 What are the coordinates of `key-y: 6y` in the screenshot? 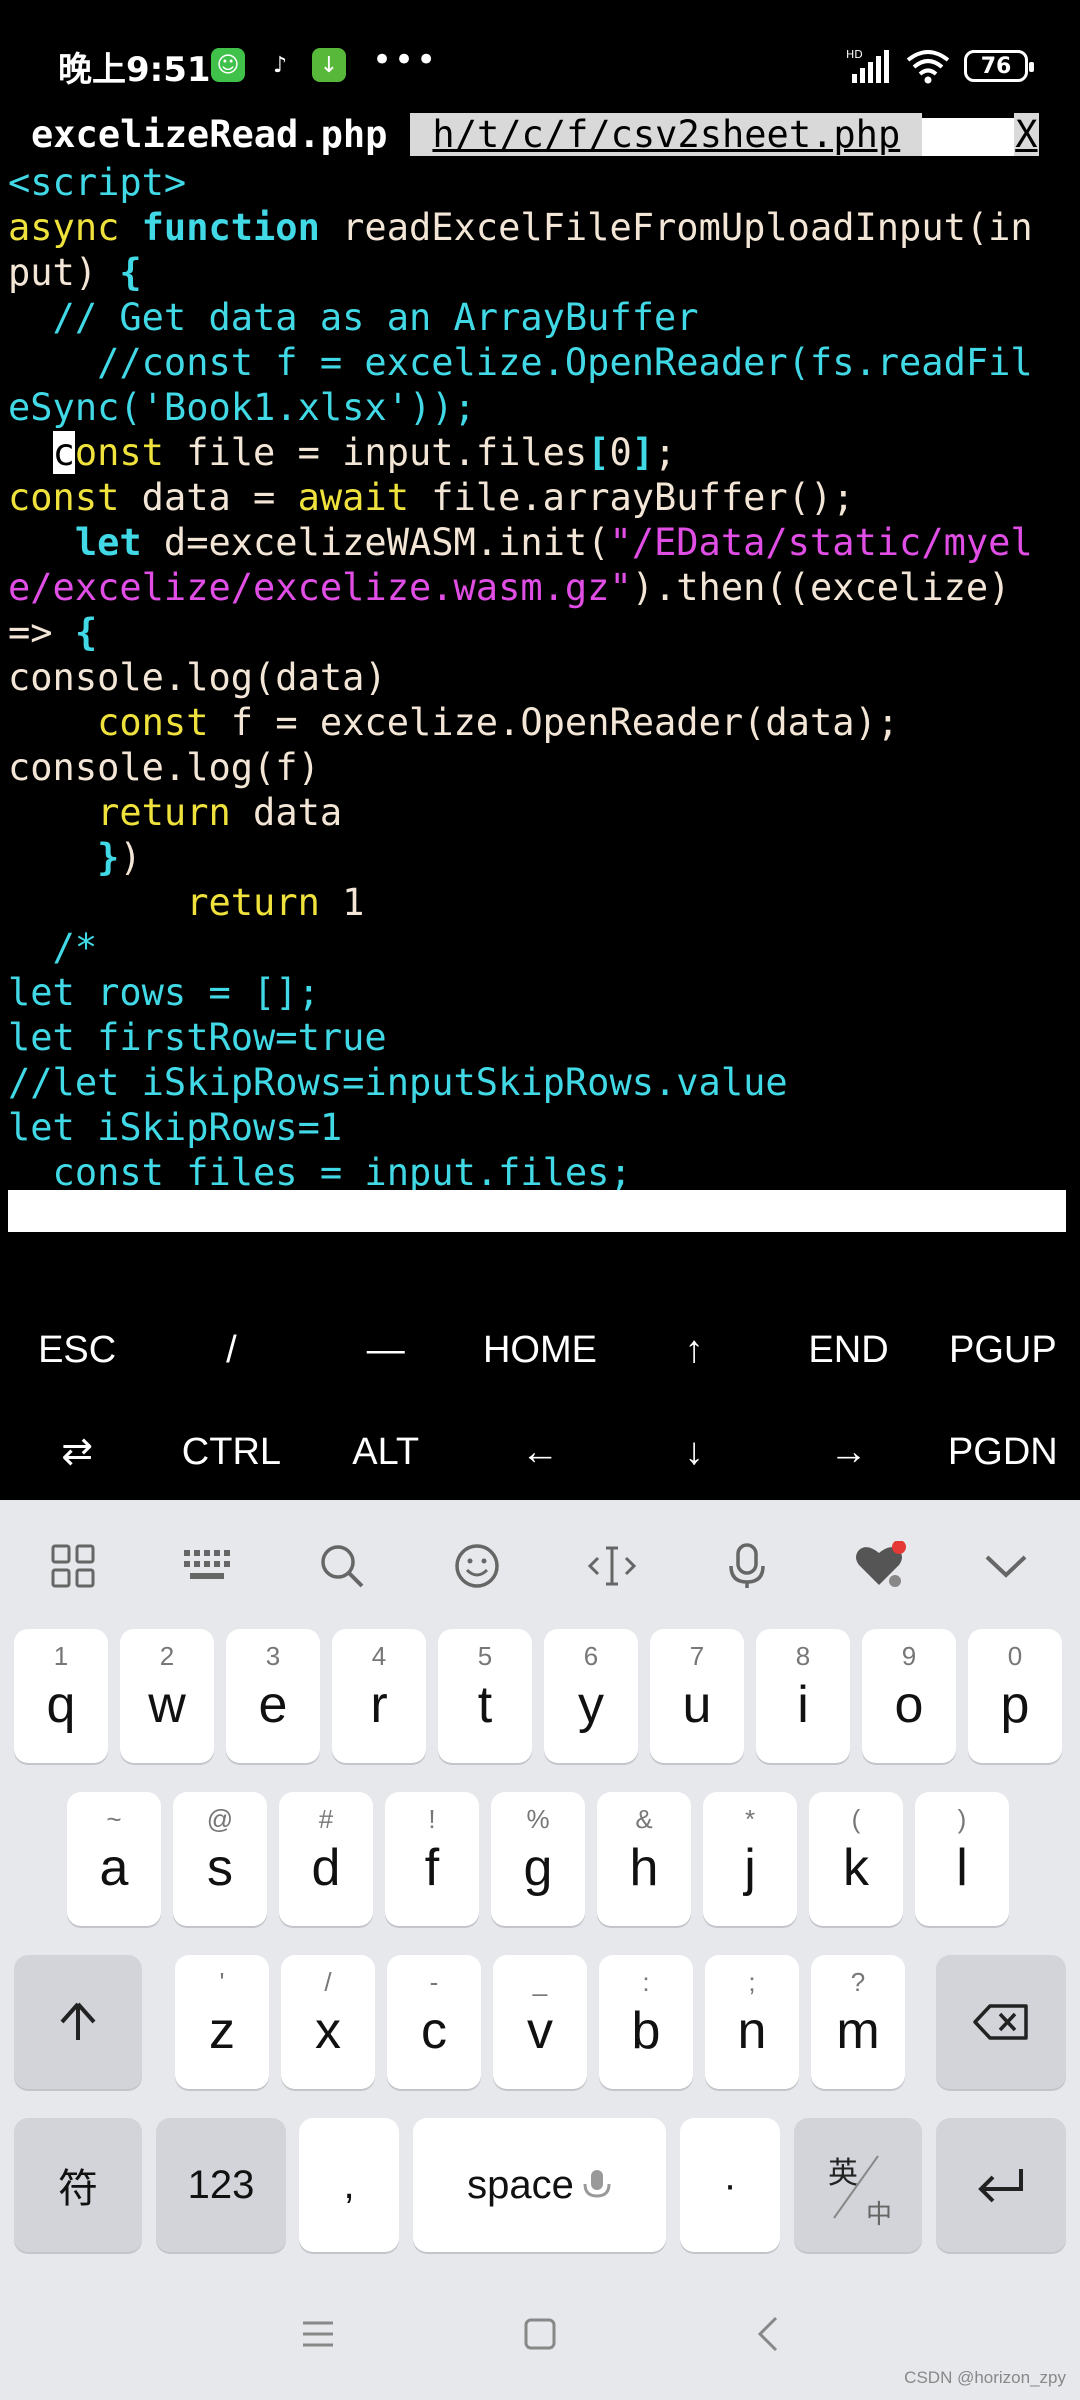 It's located at (591, 1696).